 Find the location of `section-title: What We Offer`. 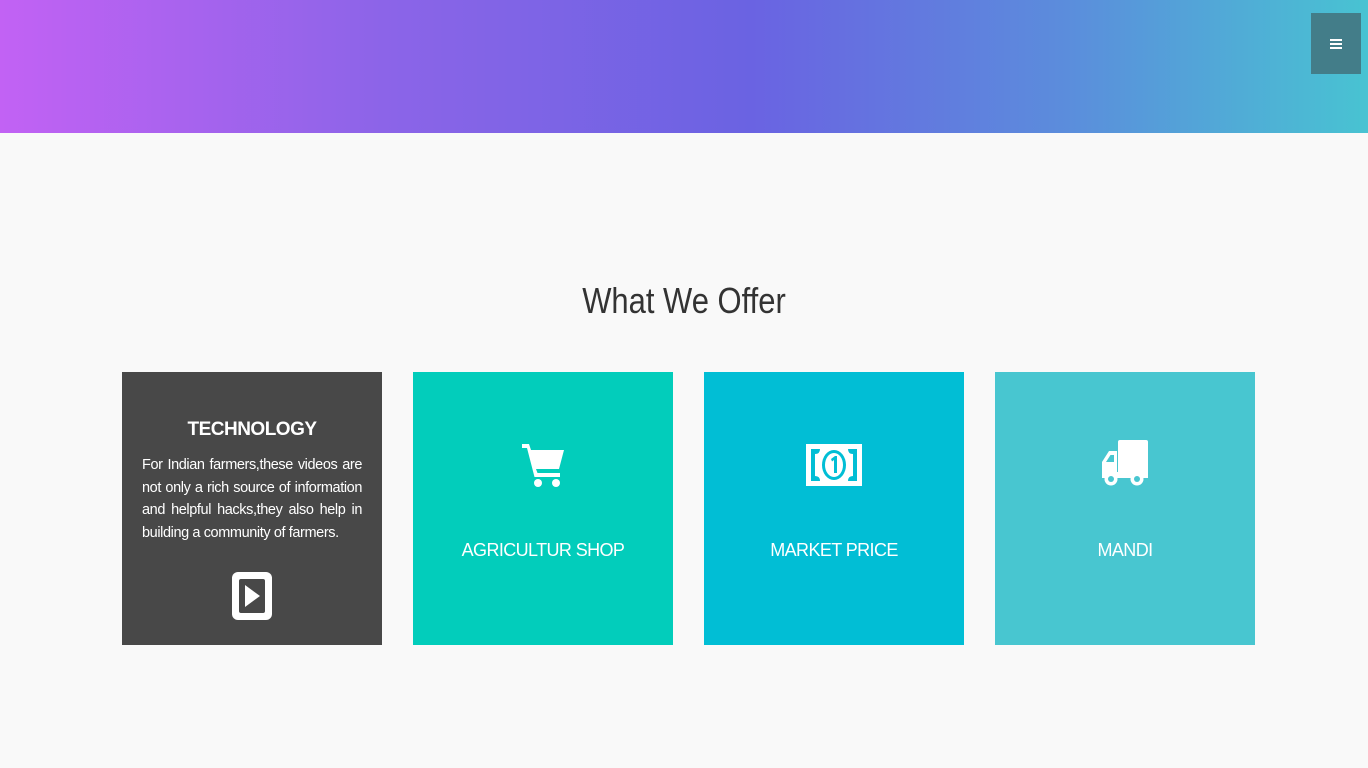

section-title: What We Offer is located at coordinates (684, 300).